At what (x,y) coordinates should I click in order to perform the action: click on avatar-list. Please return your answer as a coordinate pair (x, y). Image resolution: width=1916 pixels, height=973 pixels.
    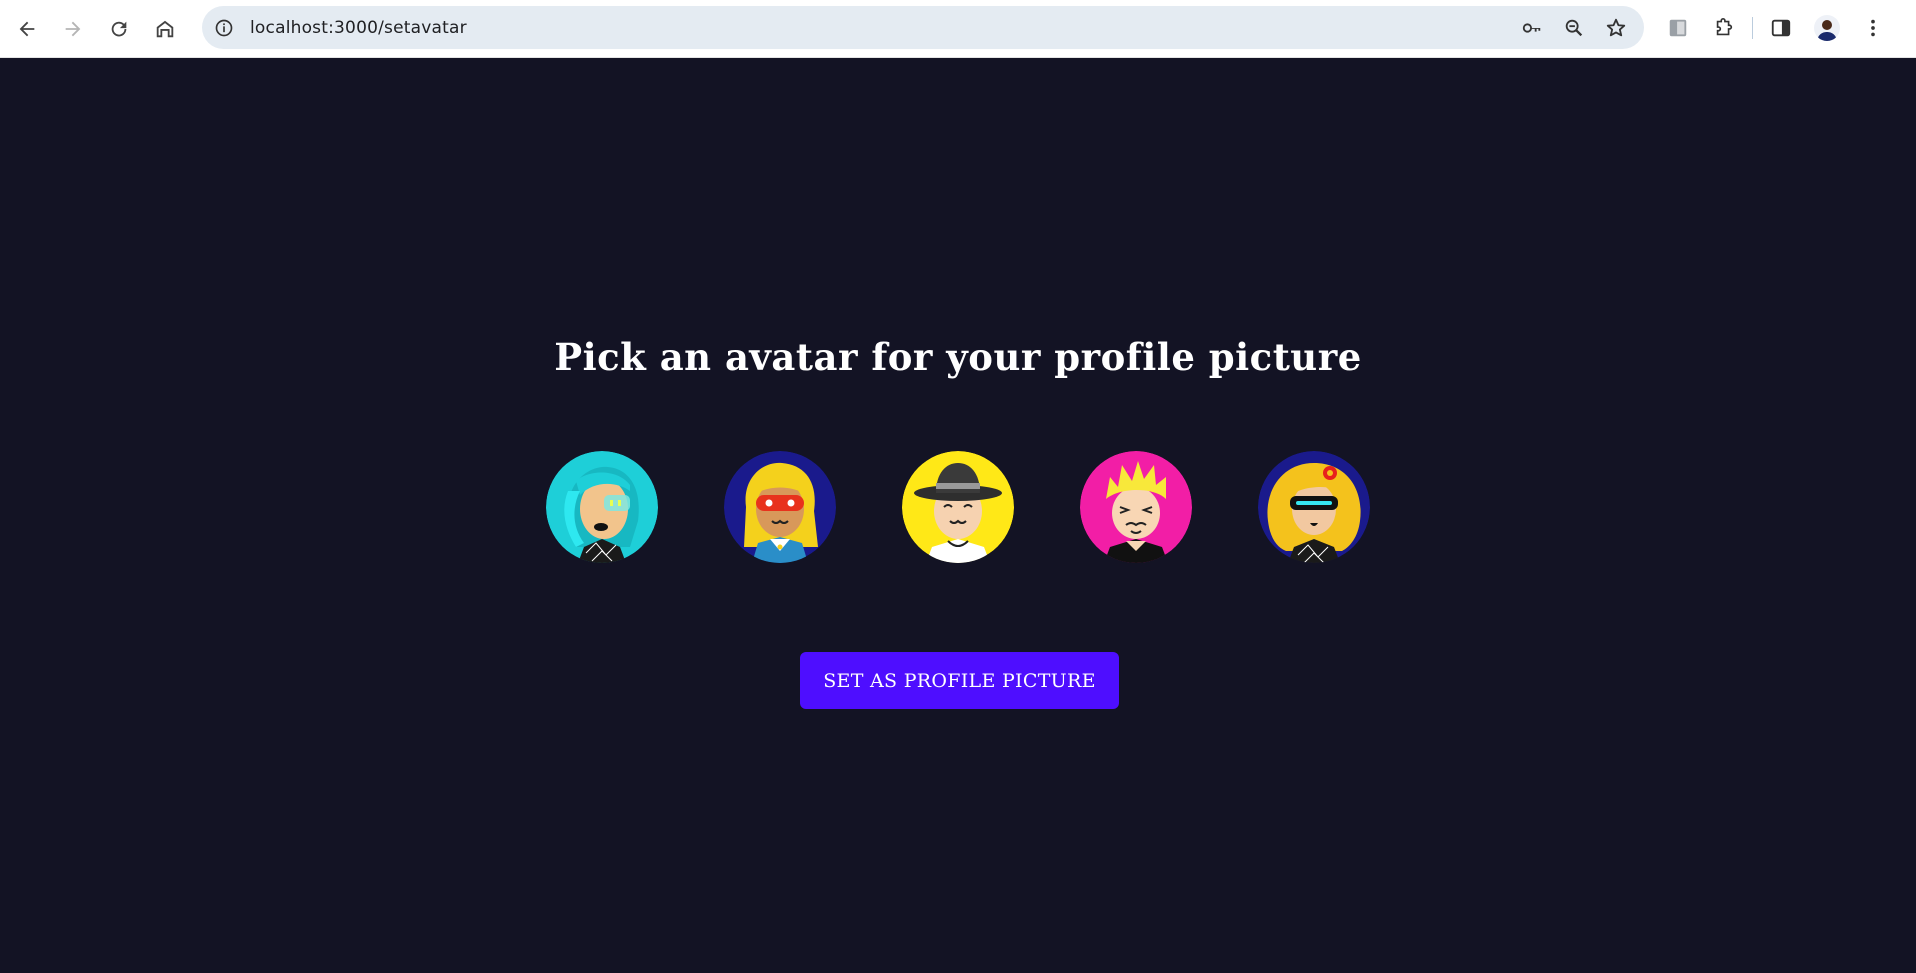
    Looking at the image, I should click on (958, 507).